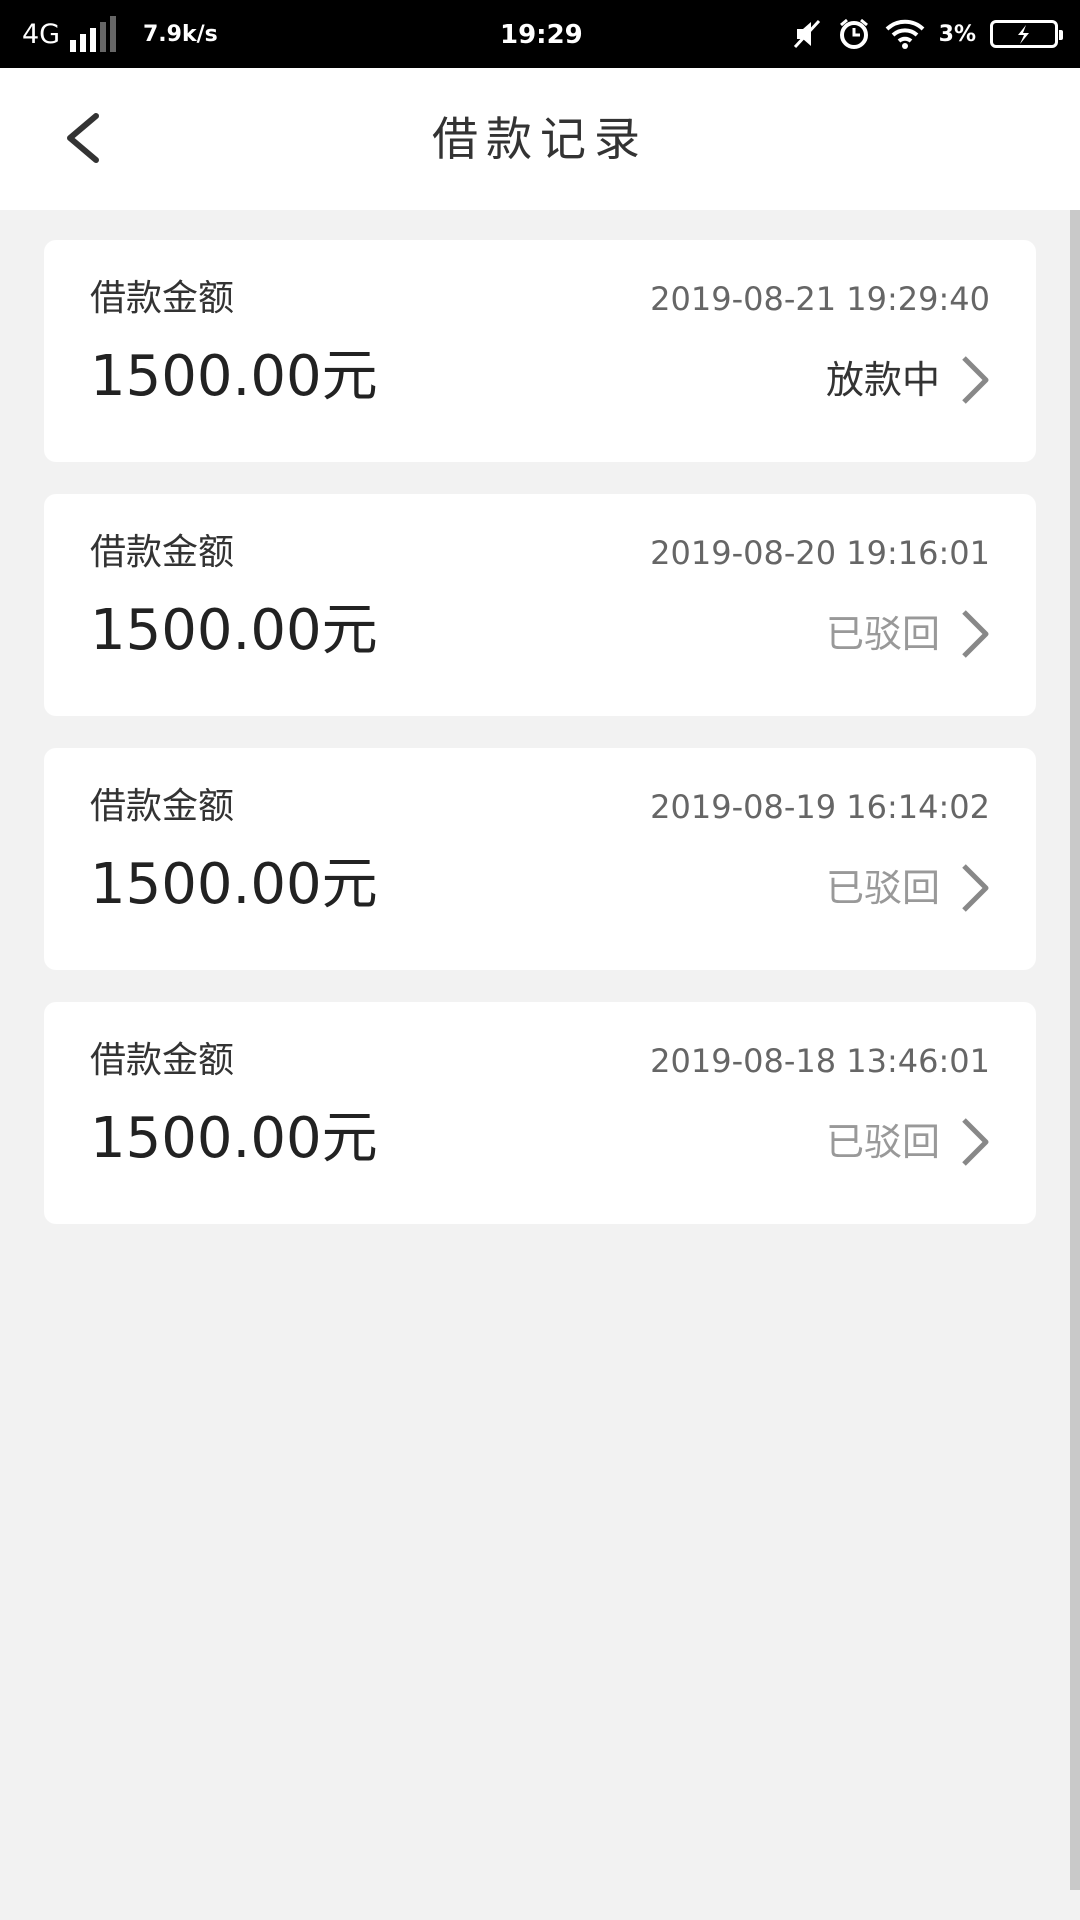  I want to click on clock: 19:29, so click(541, 35).